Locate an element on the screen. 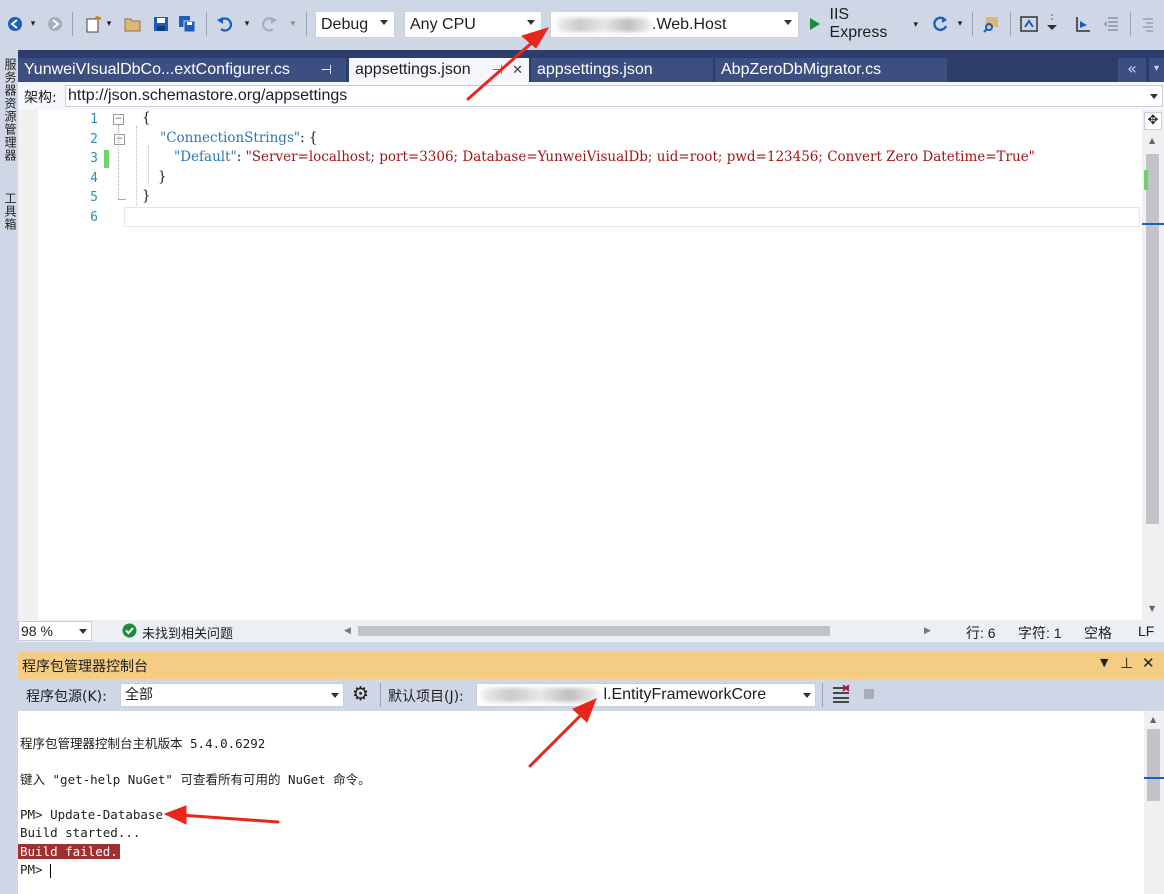 Image resolution: width=1164 pixels, height=894 pixels. left-tool-strip: 服务器资源管理器 工具箱 is located at coordinates (9, 472).